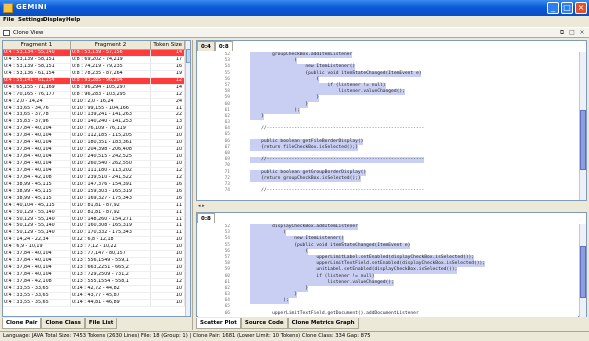  What do you see at coordinates (111, 59) in the screenshot?
I see `fragment-2-cell: 0:8 : 69,202 - 74,219` at bounding box center [111, 59].